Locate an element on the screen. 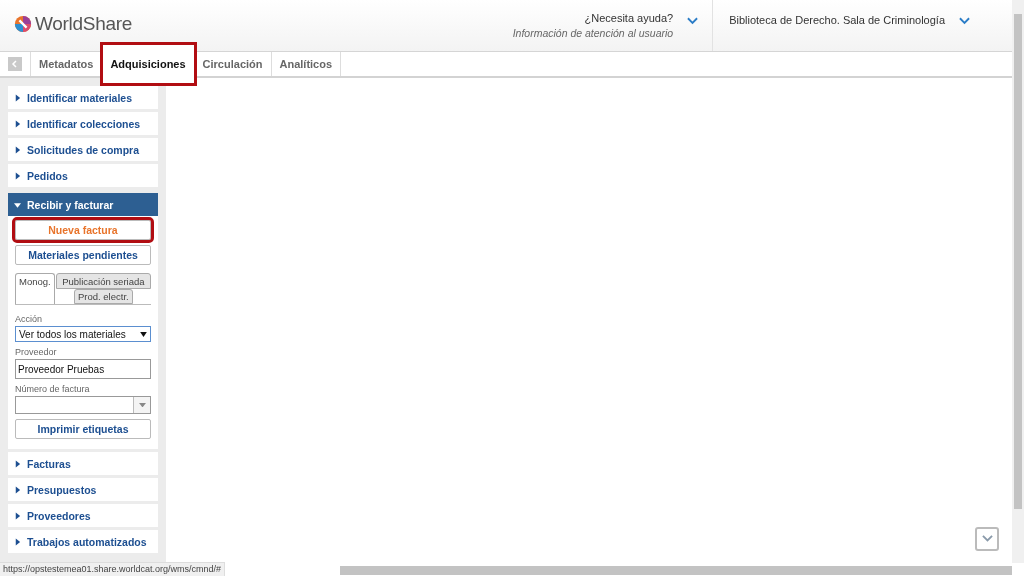 Image resolution: width=1024 pixels, height=576 pixels. help-link: ¿Necesita ayuda? is located at coordinates (629, 18).